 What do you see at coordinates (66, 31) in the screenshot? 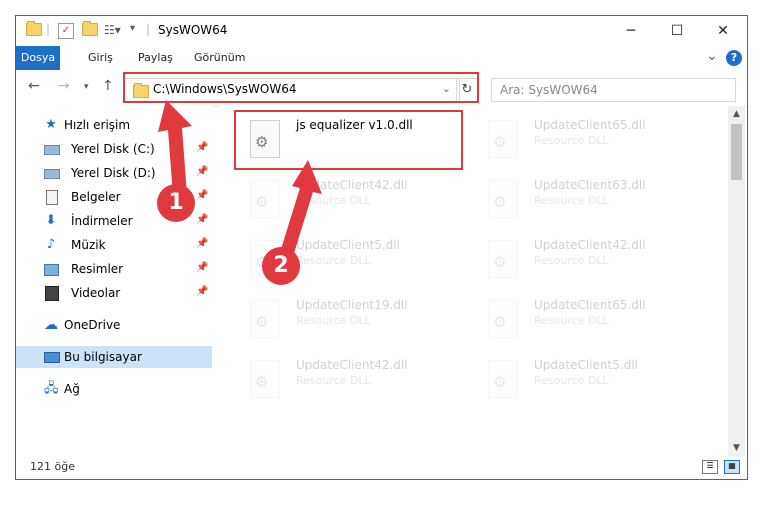
I see `properties-icon: ✓` at bounding box center [66, 31].